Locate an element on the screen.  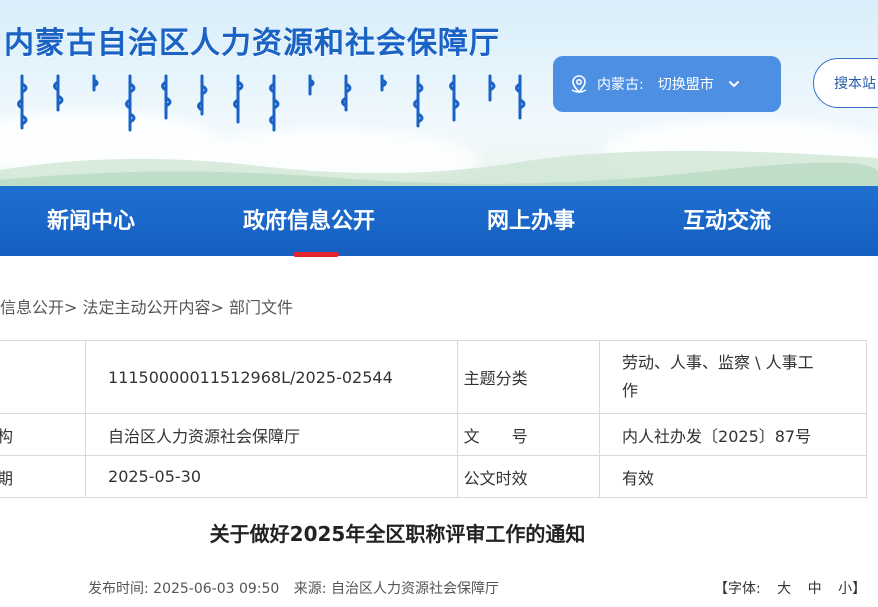
font-size-switcher: 【字体: 大 中 小】 is located at coordinates (790, 588).